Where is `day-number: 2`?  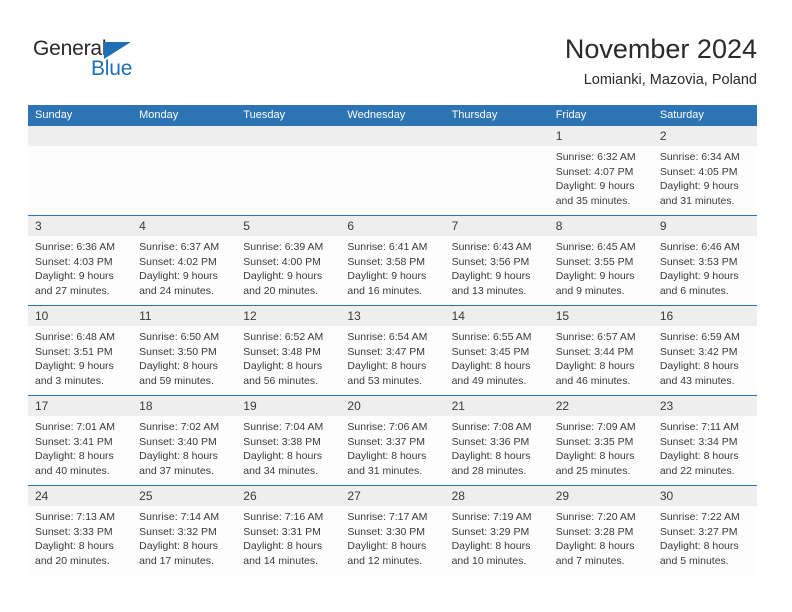
day-number: 2 is located at coordinates (663, 136).